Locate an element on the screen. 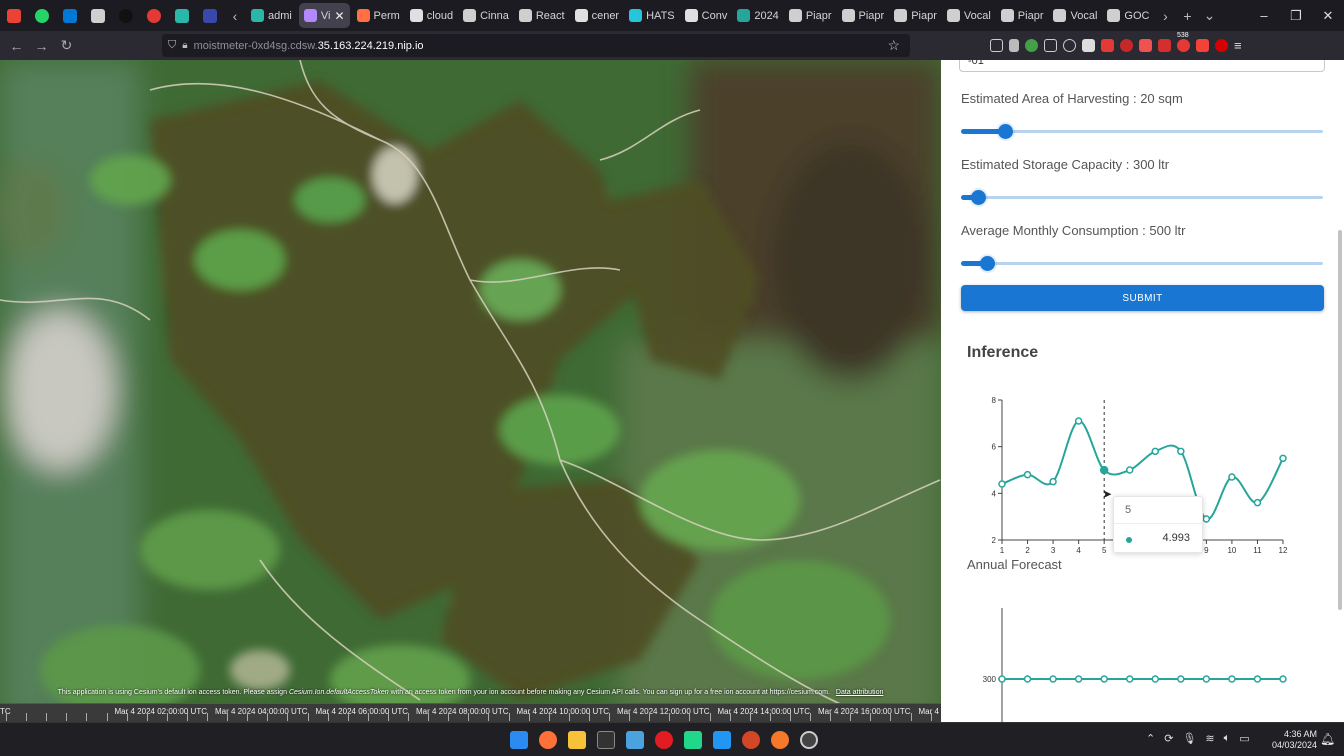 Image resolution: width=1344 pixels, height=756 pixels. new-tab-icon: + is located at coordinates (1187, 16).